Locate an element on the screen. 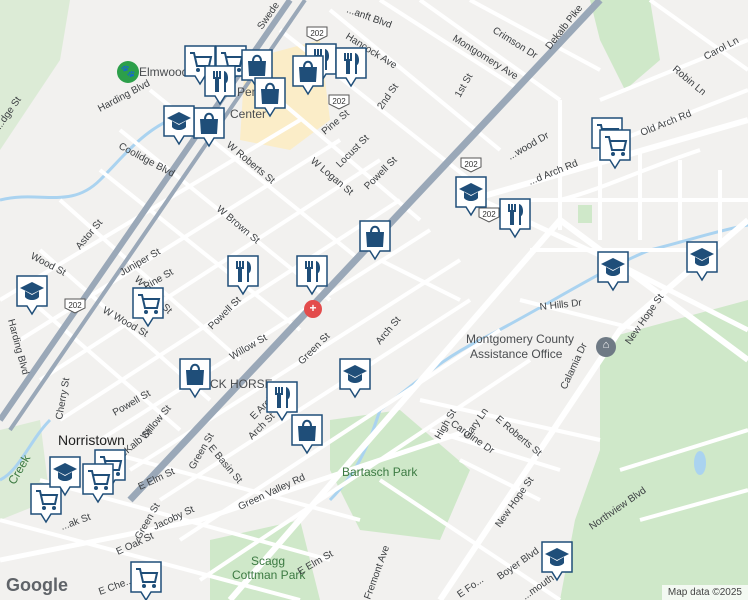 The width and height of the screenshot is (748, 600). street-label: Robin Ln is located at coordinates (689, 81).